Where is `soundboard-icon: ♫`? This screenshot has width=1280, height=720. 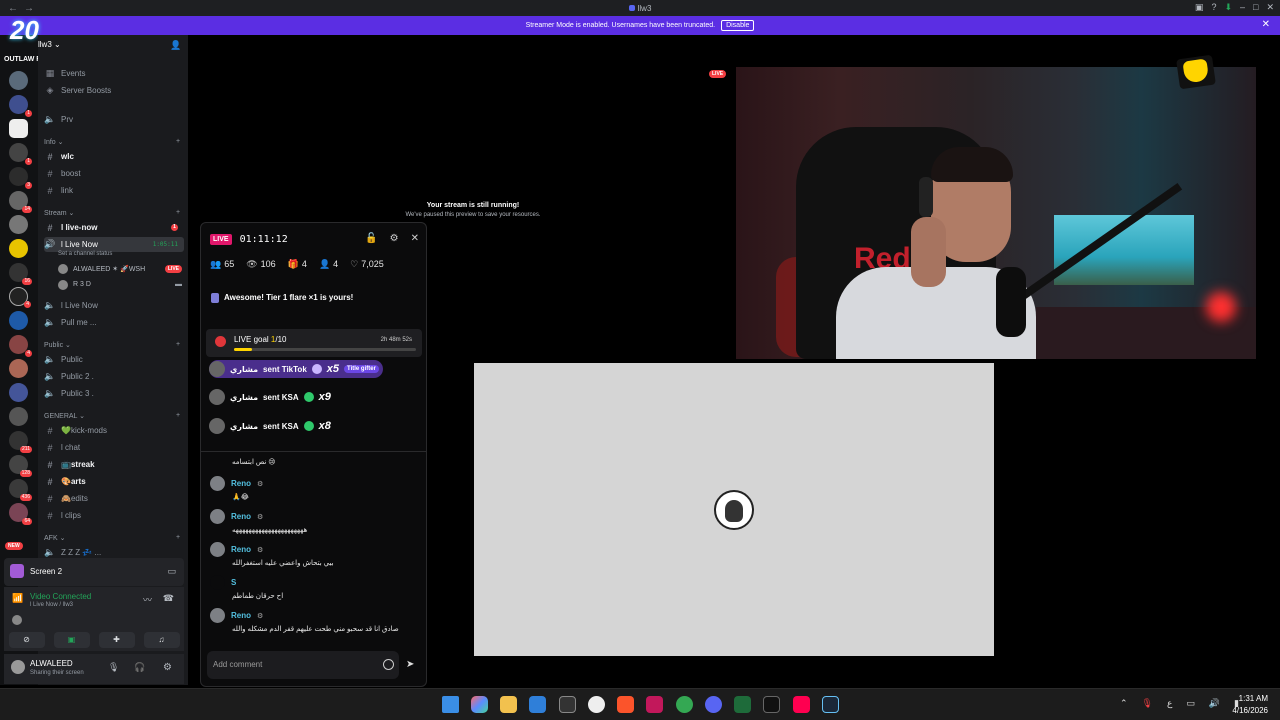
soundboard-icon: ♫ is located at coordinates (161, 640).